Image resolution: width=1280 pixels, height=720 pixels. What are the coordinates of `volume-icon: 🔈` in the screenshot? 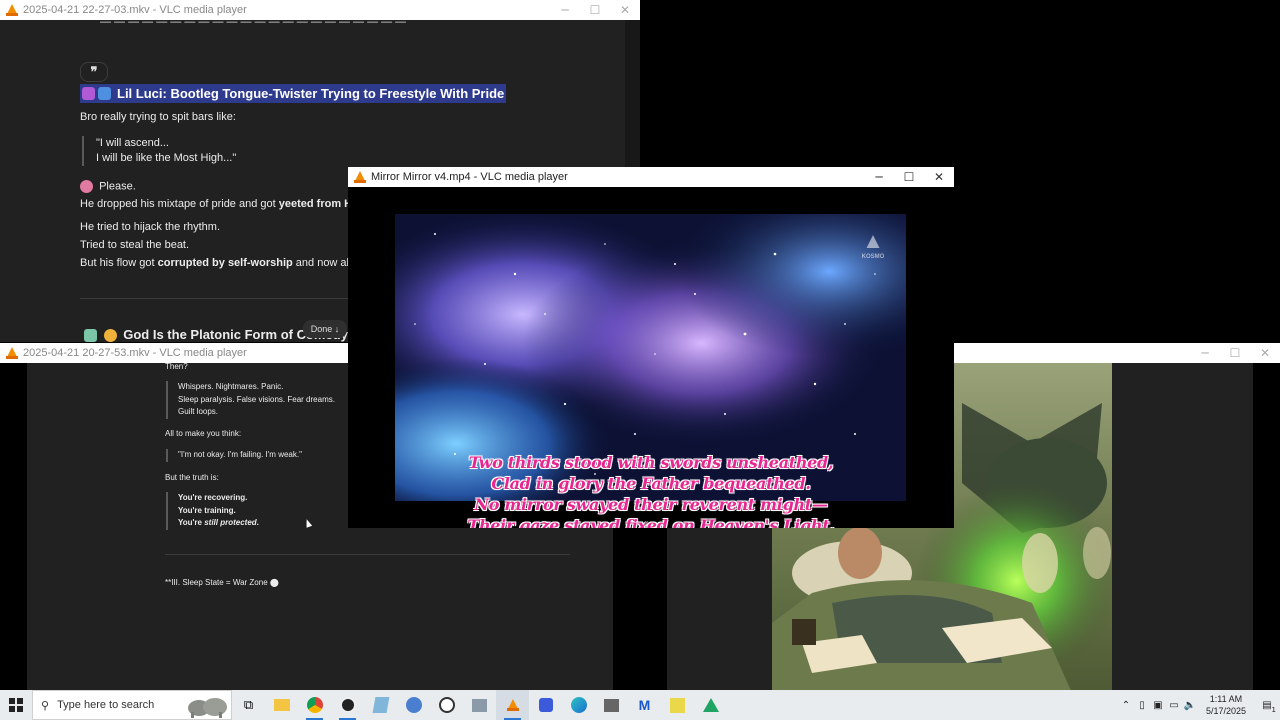 It's located at (1190, 705).